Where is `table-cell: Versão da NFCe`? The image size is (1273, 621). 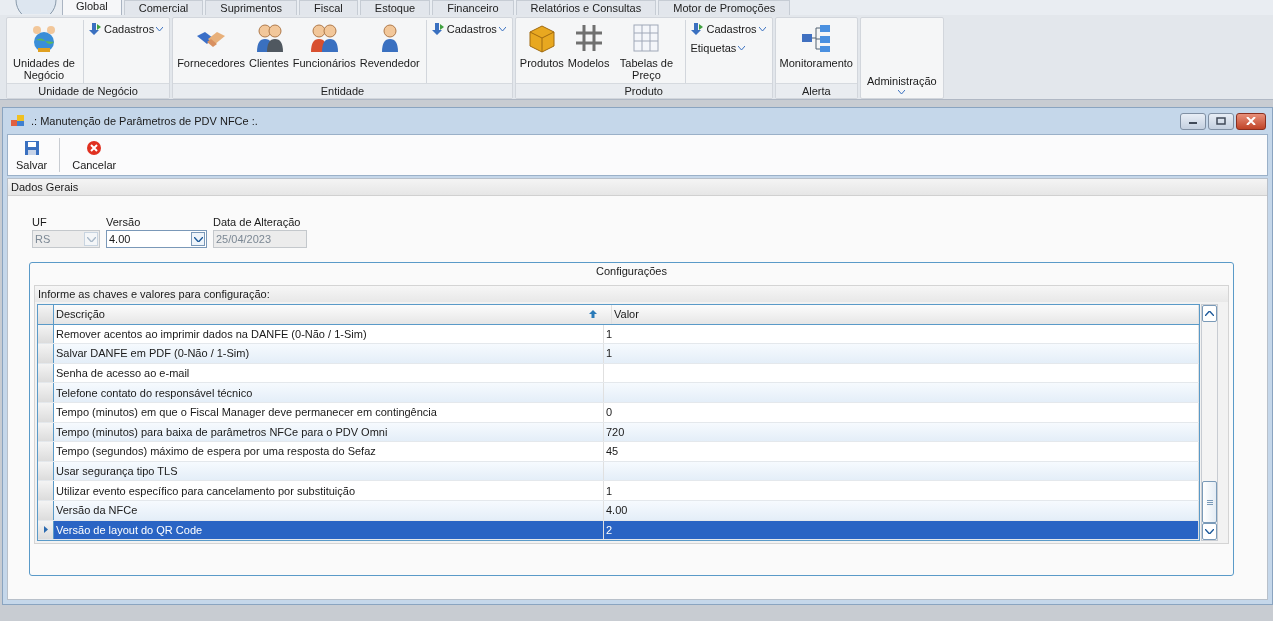
table-cell: Versão da NFCe is located at coordinates (329, 510).